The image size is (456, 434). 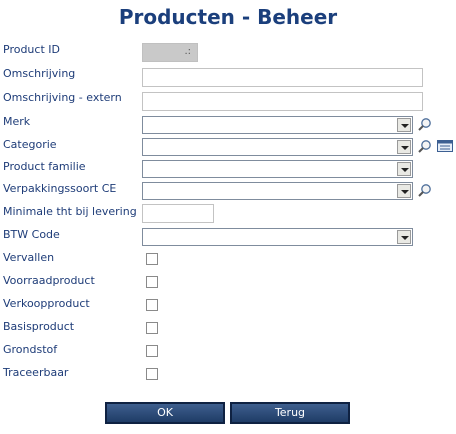 I want to click on verpakkingssoort-label: Verpakkingssoort CE, so click(x=60, y=188).